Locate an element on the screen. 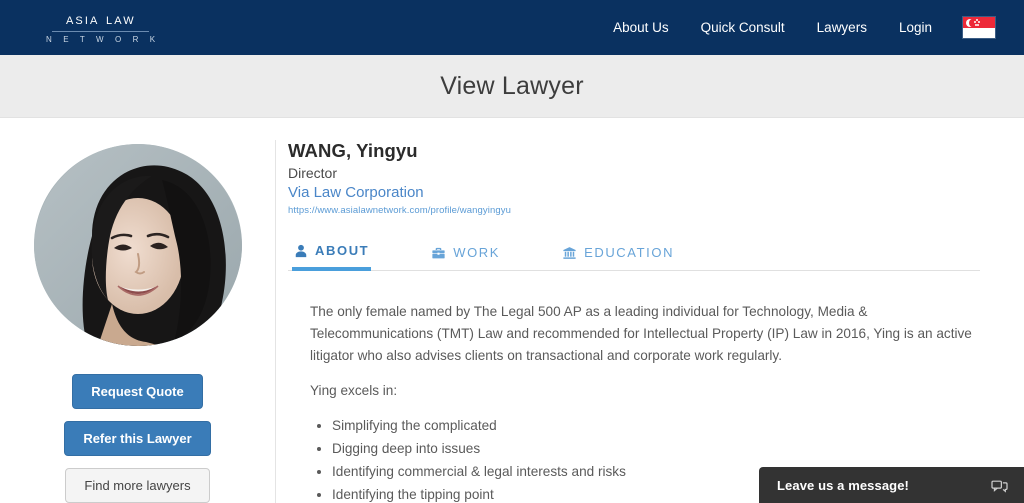 This screenshot has height=503, width=1024. tab-about: About is located at coordinates (332, 254).